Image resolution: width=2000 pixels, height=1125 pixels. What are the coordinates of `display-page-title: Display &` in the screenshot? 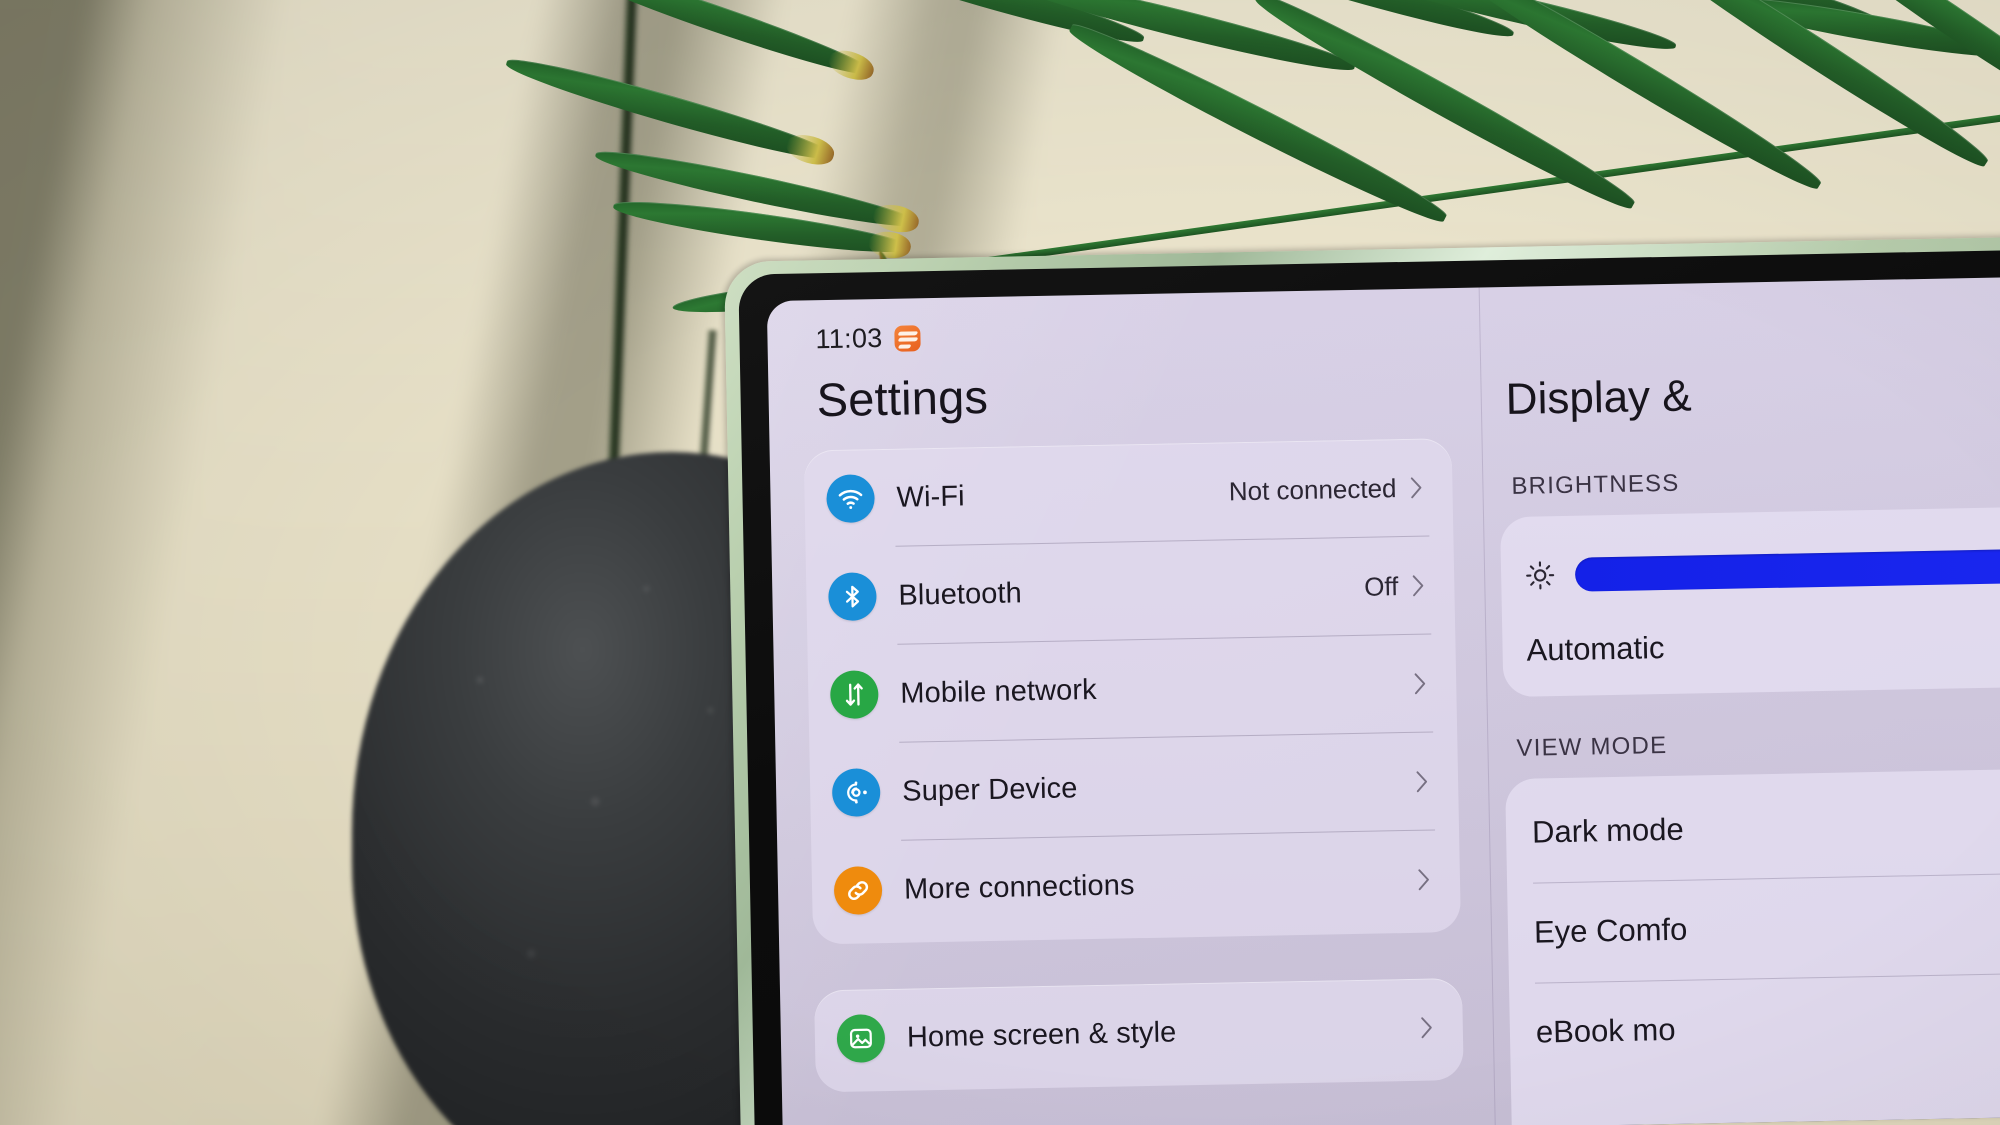 It's located at (1599, 398).